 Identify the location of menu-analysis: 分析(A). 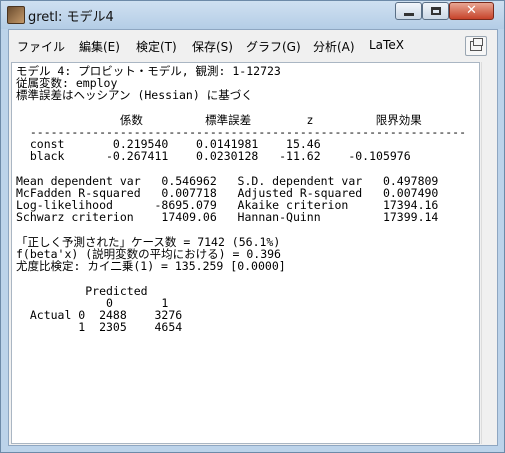
(334, 46).